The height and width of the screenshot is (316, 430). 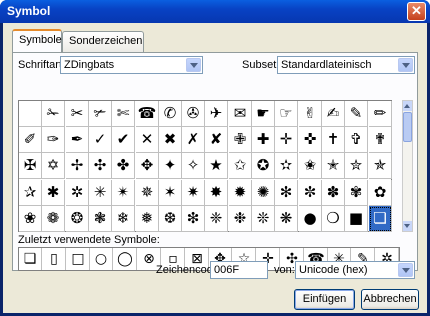 I want to click on symbol-cell: ✮, so click(x=356, y=166).